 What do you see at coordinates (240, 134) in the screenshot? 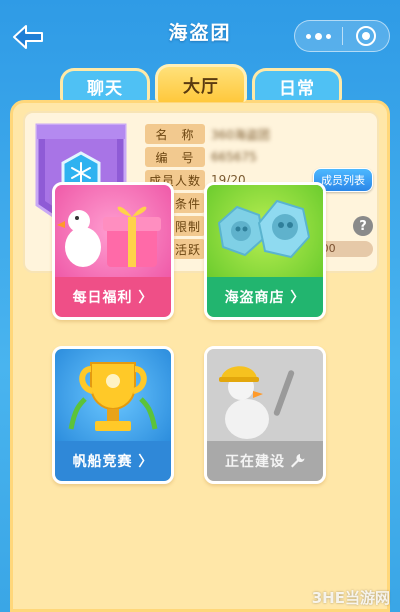
I see `guild-name-value: 360海盗团` at bounding box center [240, 134].